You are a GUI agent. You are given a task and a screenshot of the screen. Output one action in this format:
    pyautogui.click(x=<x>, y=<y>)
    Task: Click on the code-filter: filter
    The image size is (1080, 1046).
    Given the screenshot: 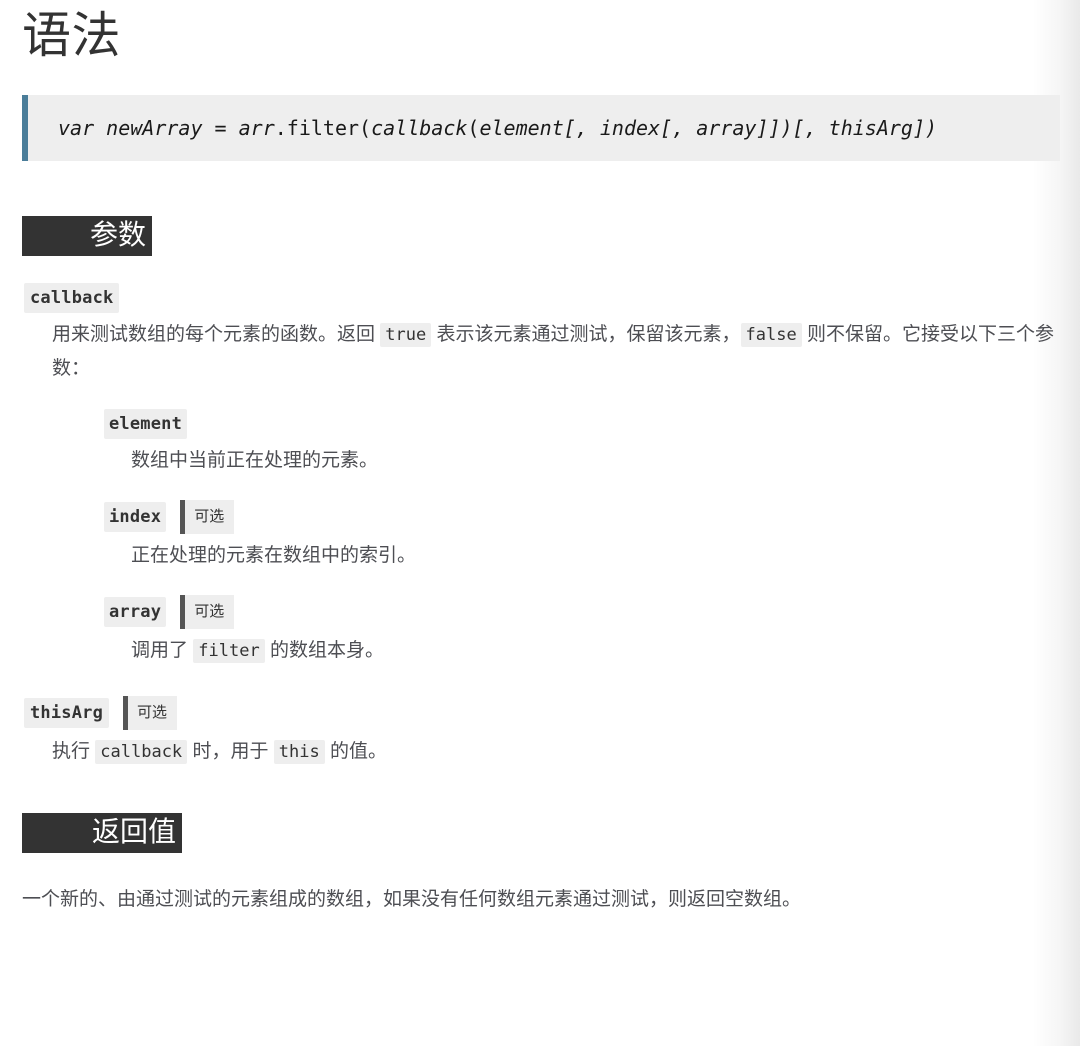 What is the action you would take?
    pyautogui.click(x=229, y=651)
    